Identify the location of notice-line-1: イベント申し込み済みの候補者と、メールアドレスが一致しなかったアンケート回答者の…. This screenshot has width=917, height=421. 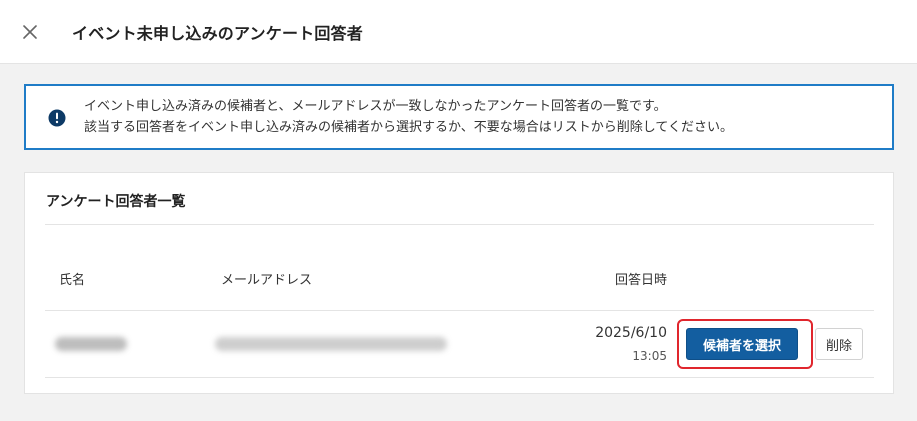
(375, 106).